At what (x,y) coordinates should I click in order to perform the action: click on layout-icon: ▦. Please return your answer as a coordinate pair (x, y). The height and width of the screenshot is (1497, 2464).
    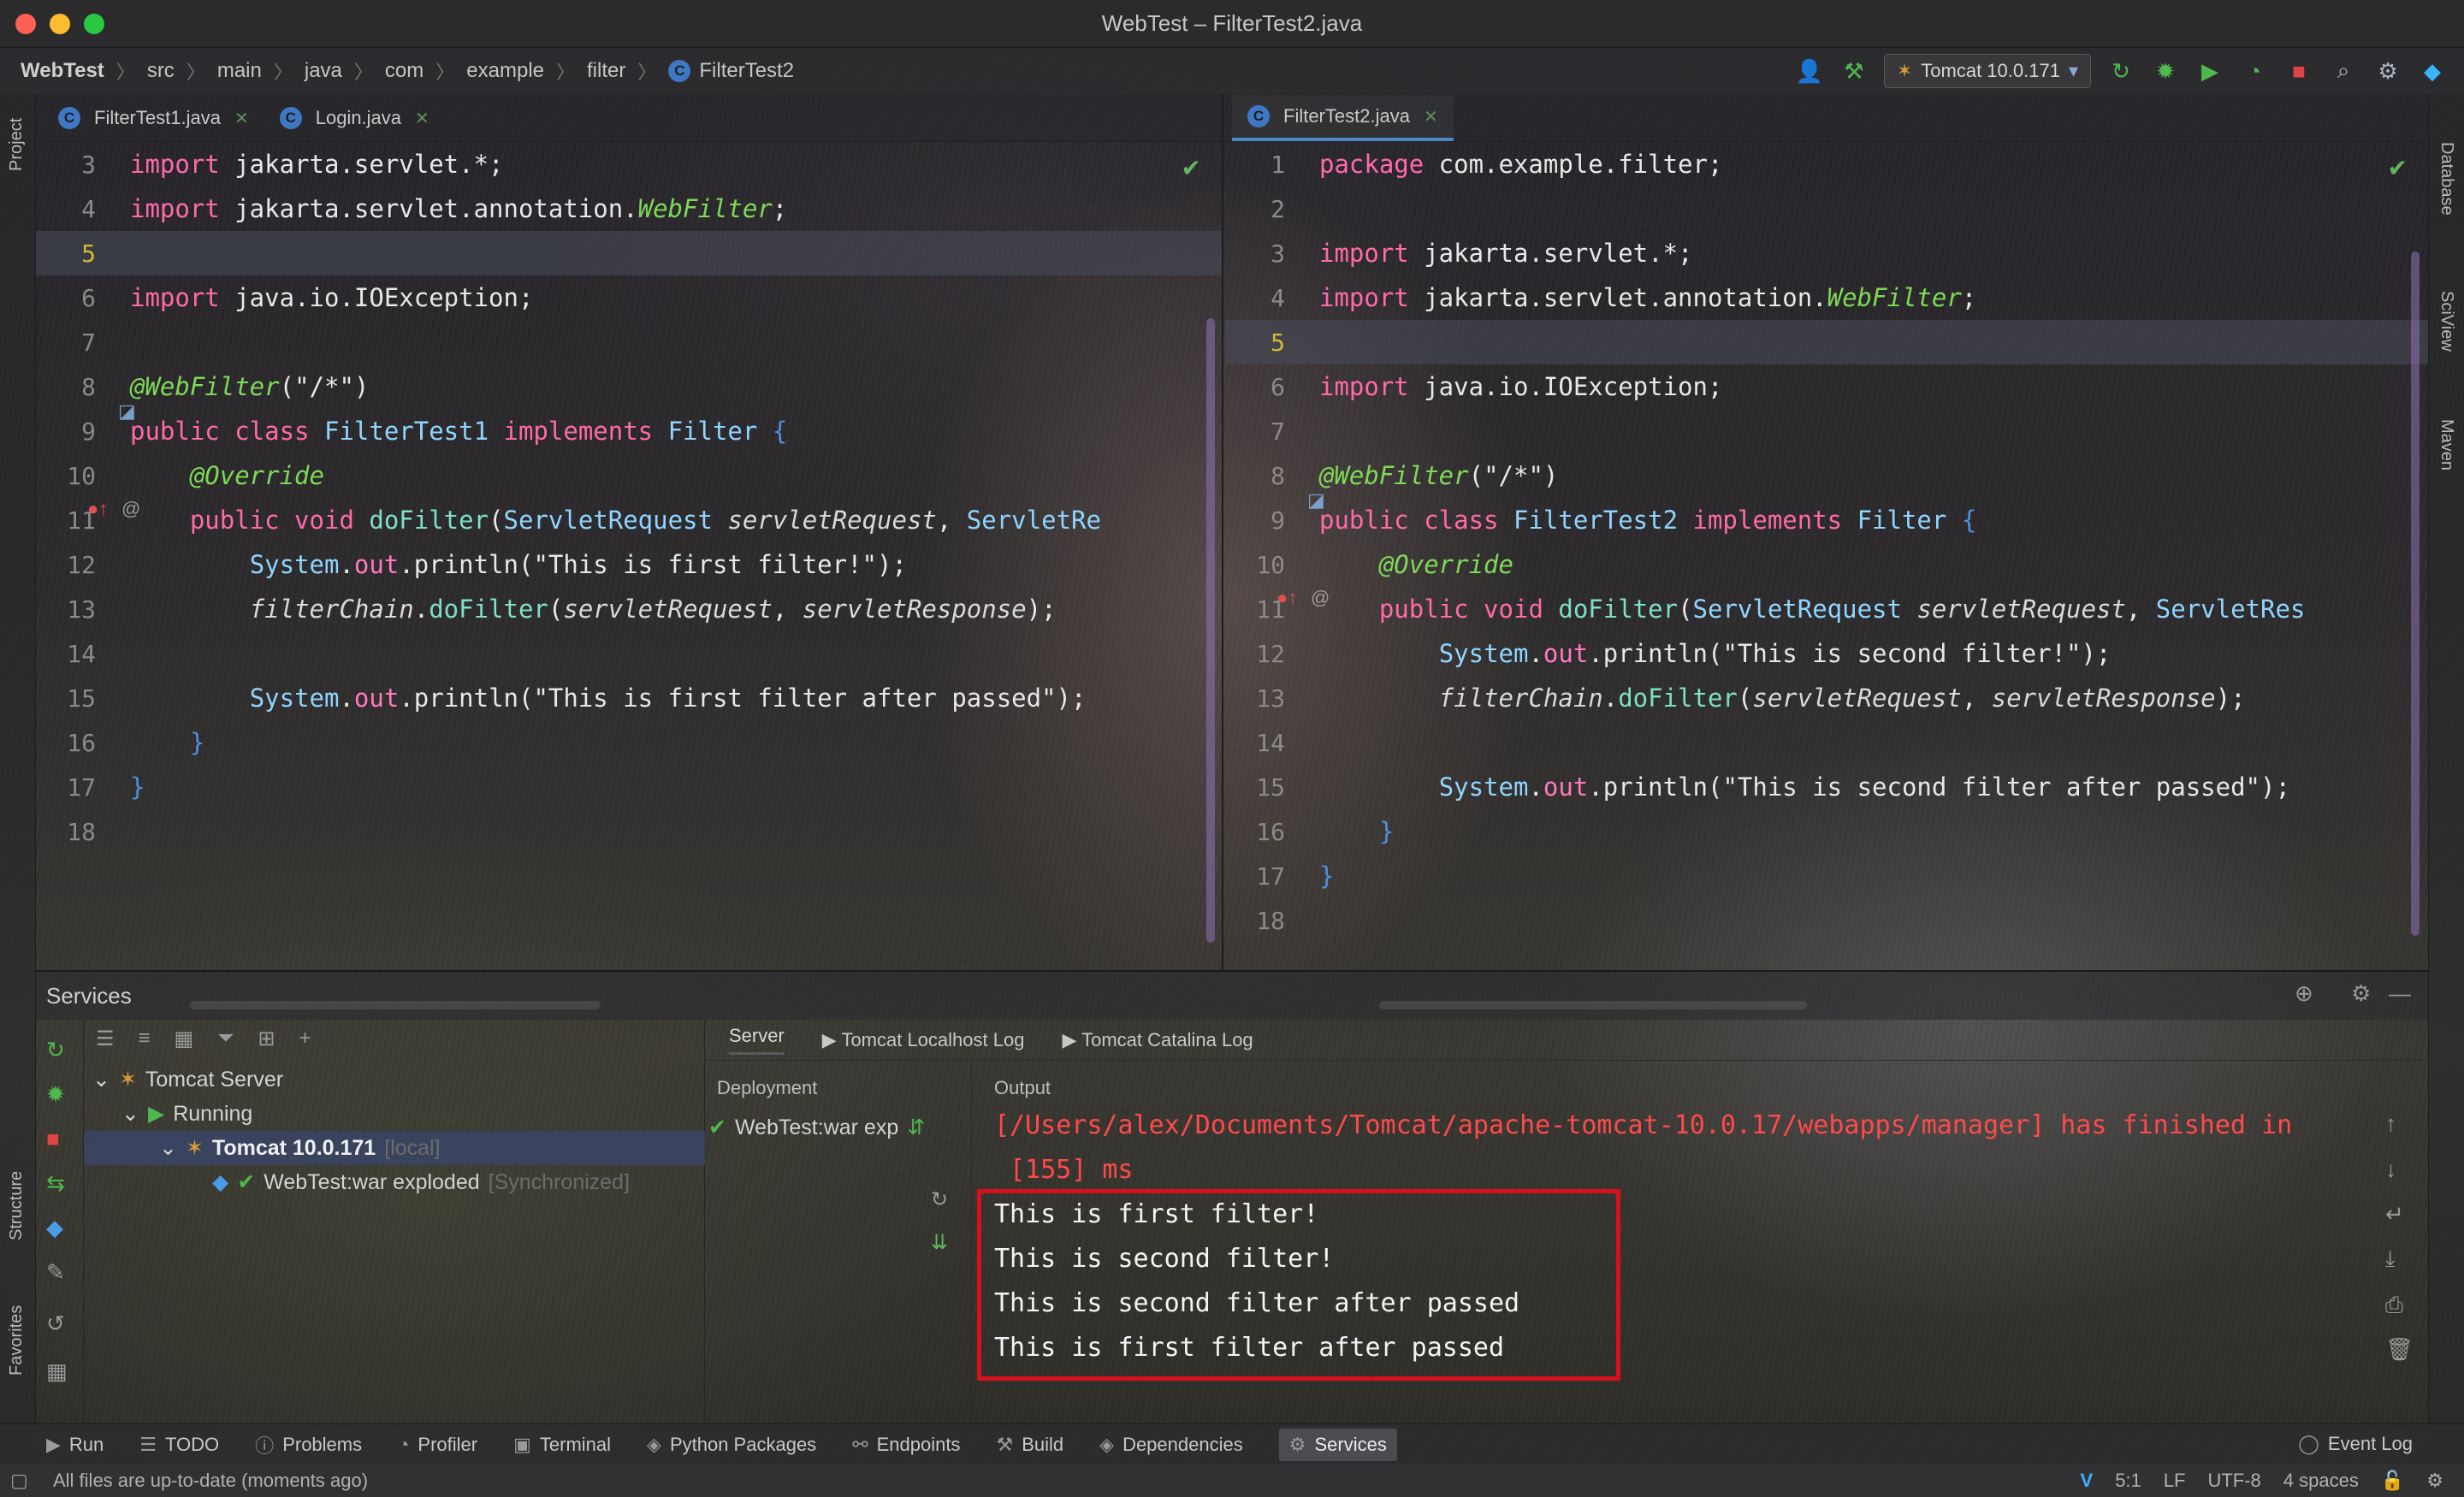
    Looking at the image, I should click on (57, 1371).